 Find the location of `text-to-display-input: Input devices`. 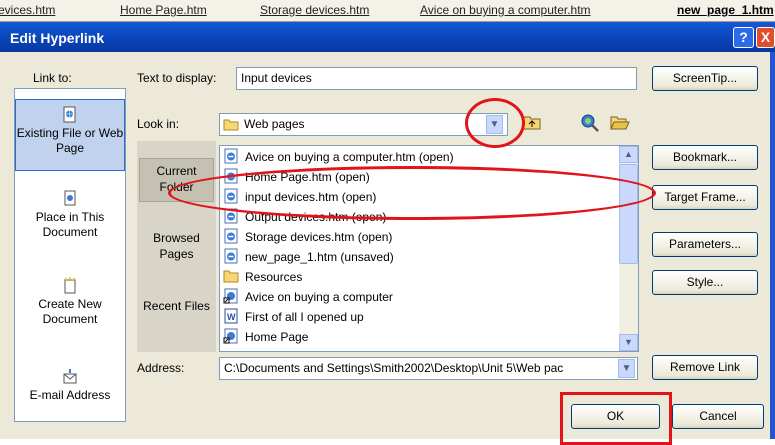

text-to-display-input: Input devices is located at coordinates (436, 78).